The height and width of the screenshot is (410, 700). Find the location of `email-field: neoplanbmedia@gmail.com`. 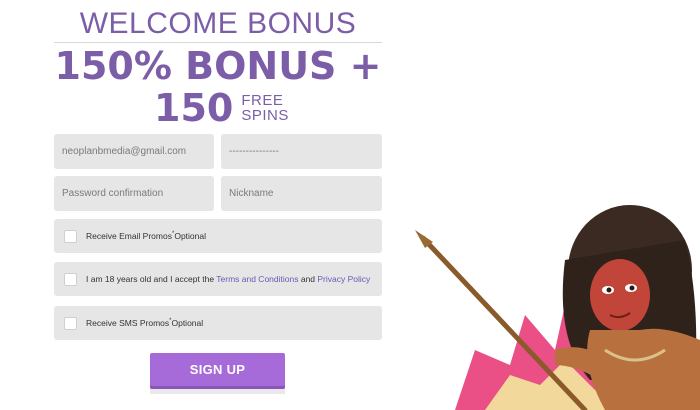

email-field: neoplanbmedia@gmail.com is located at coordinates (134, 151).